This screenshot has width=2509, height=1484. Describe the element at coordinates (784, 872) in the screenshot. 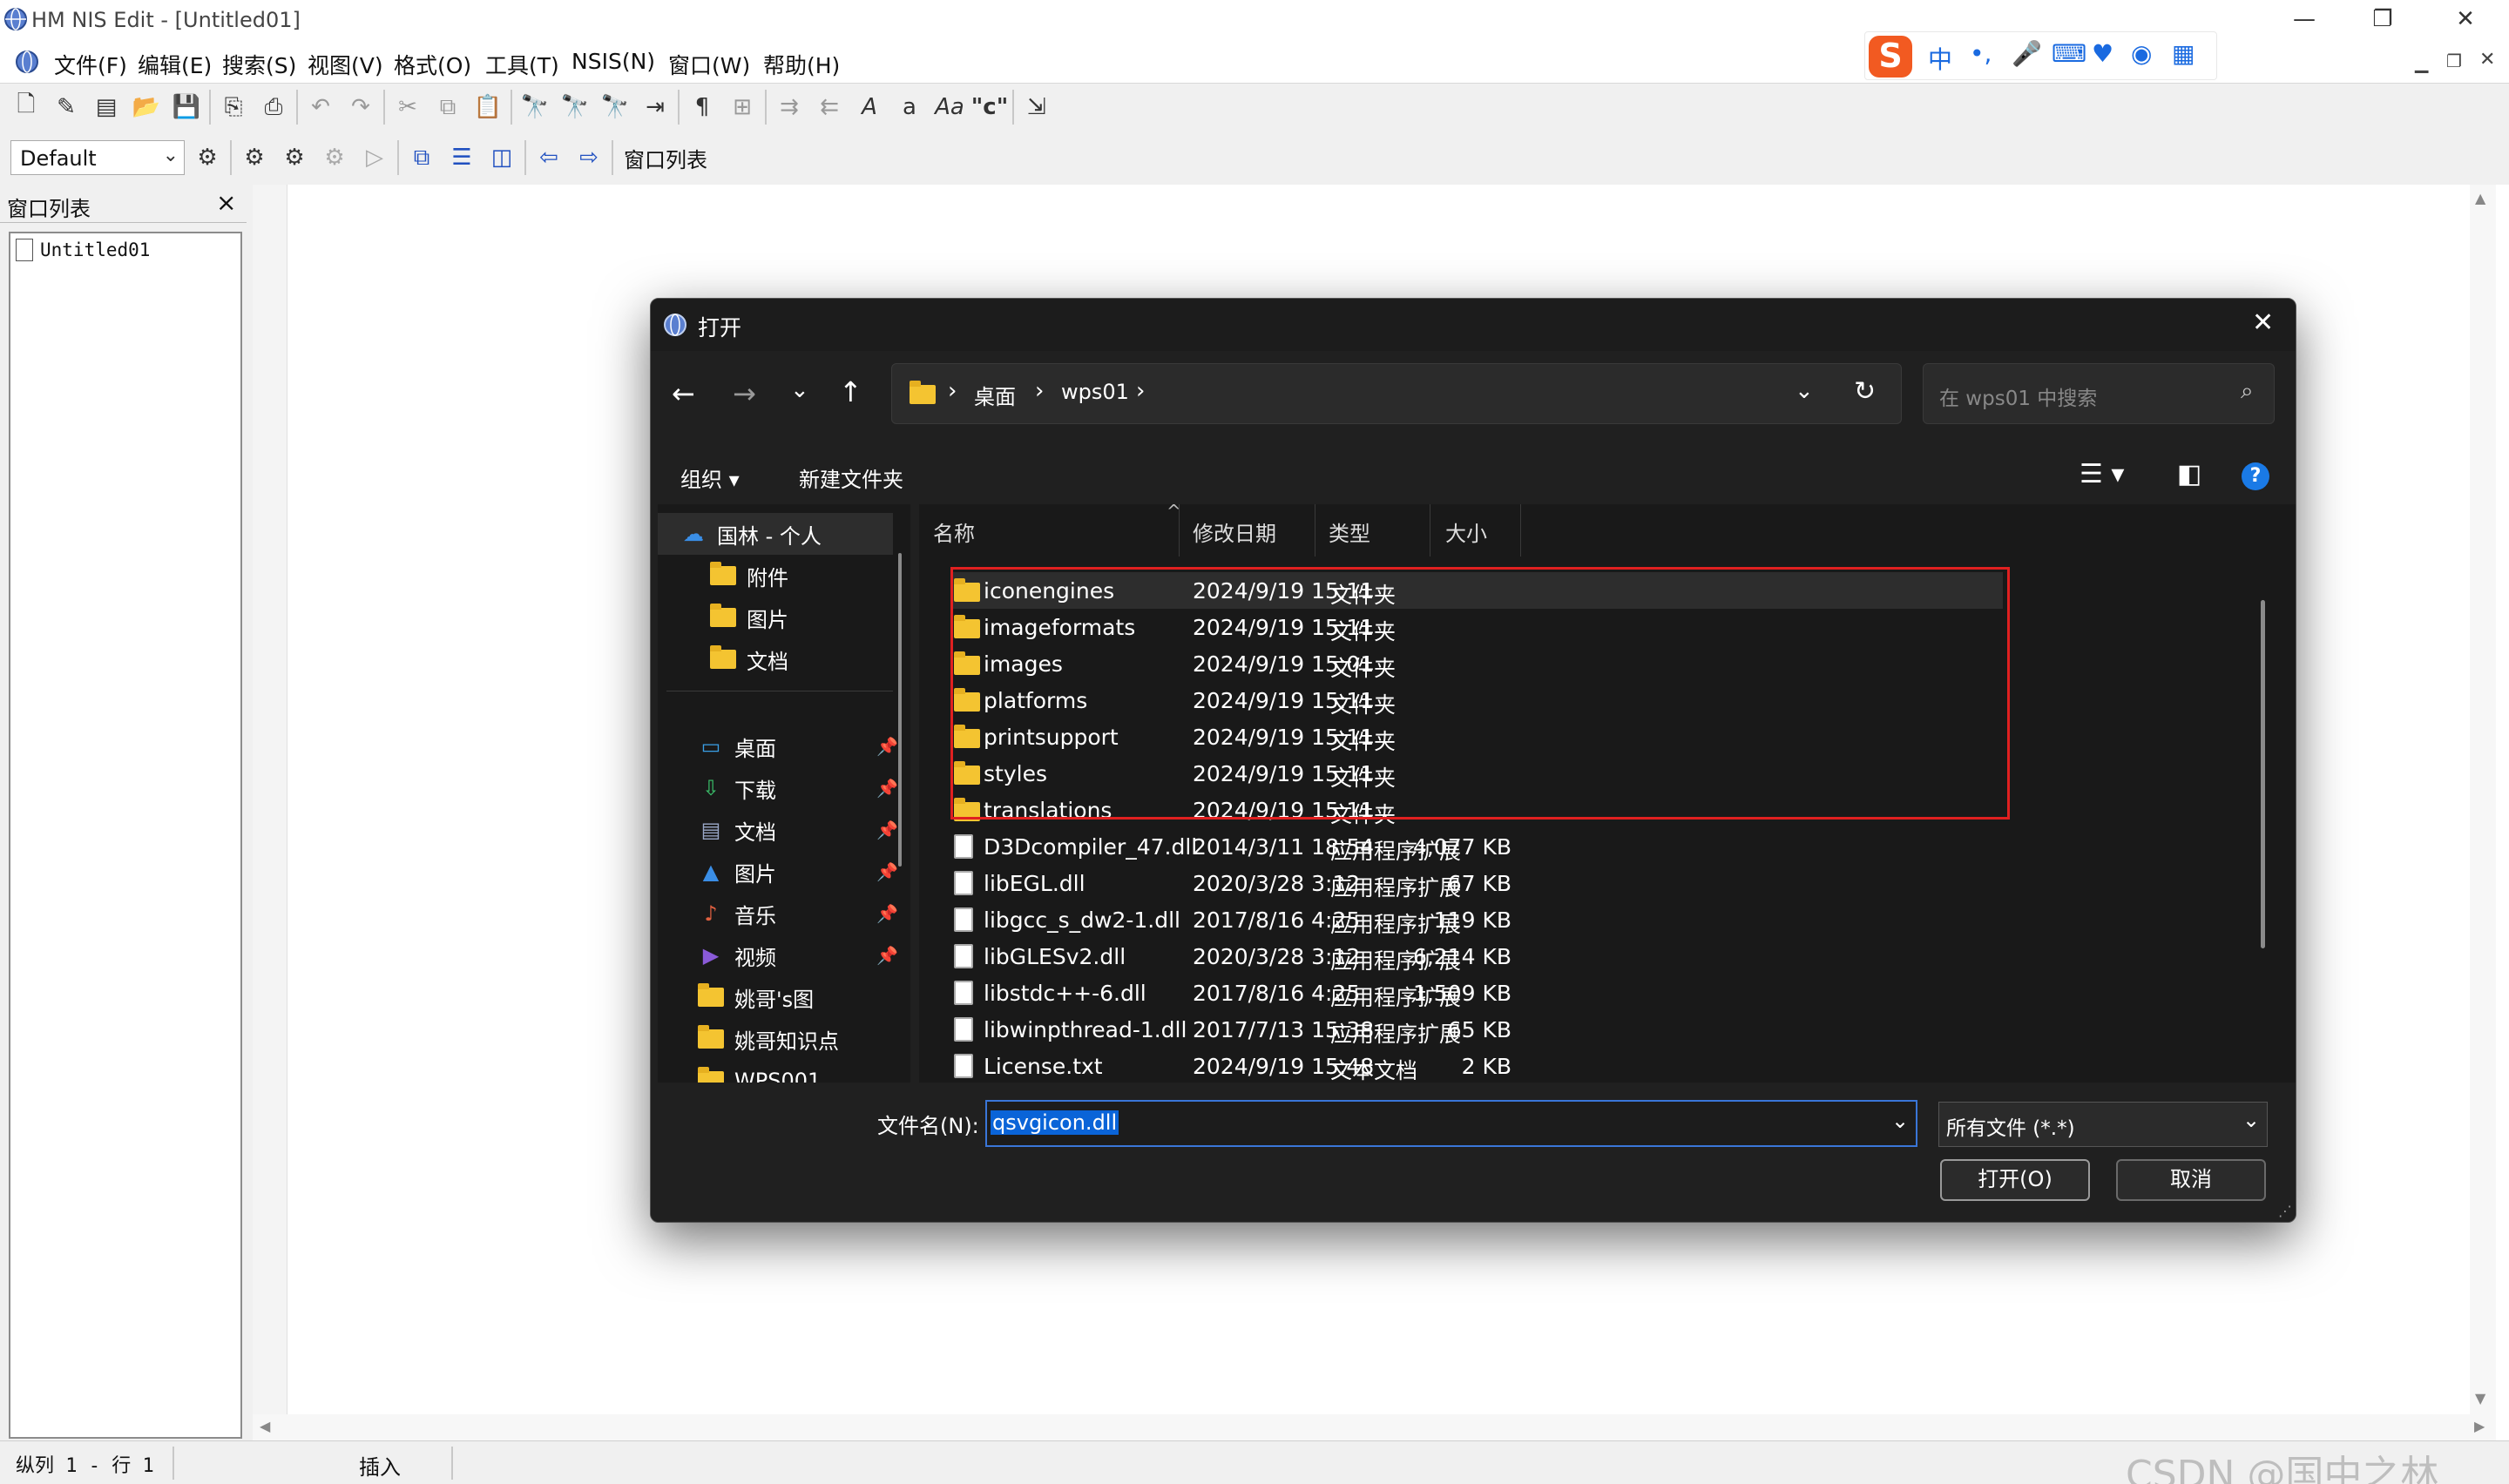

I see `nav-item: ▲ 图片 📌` at that location.